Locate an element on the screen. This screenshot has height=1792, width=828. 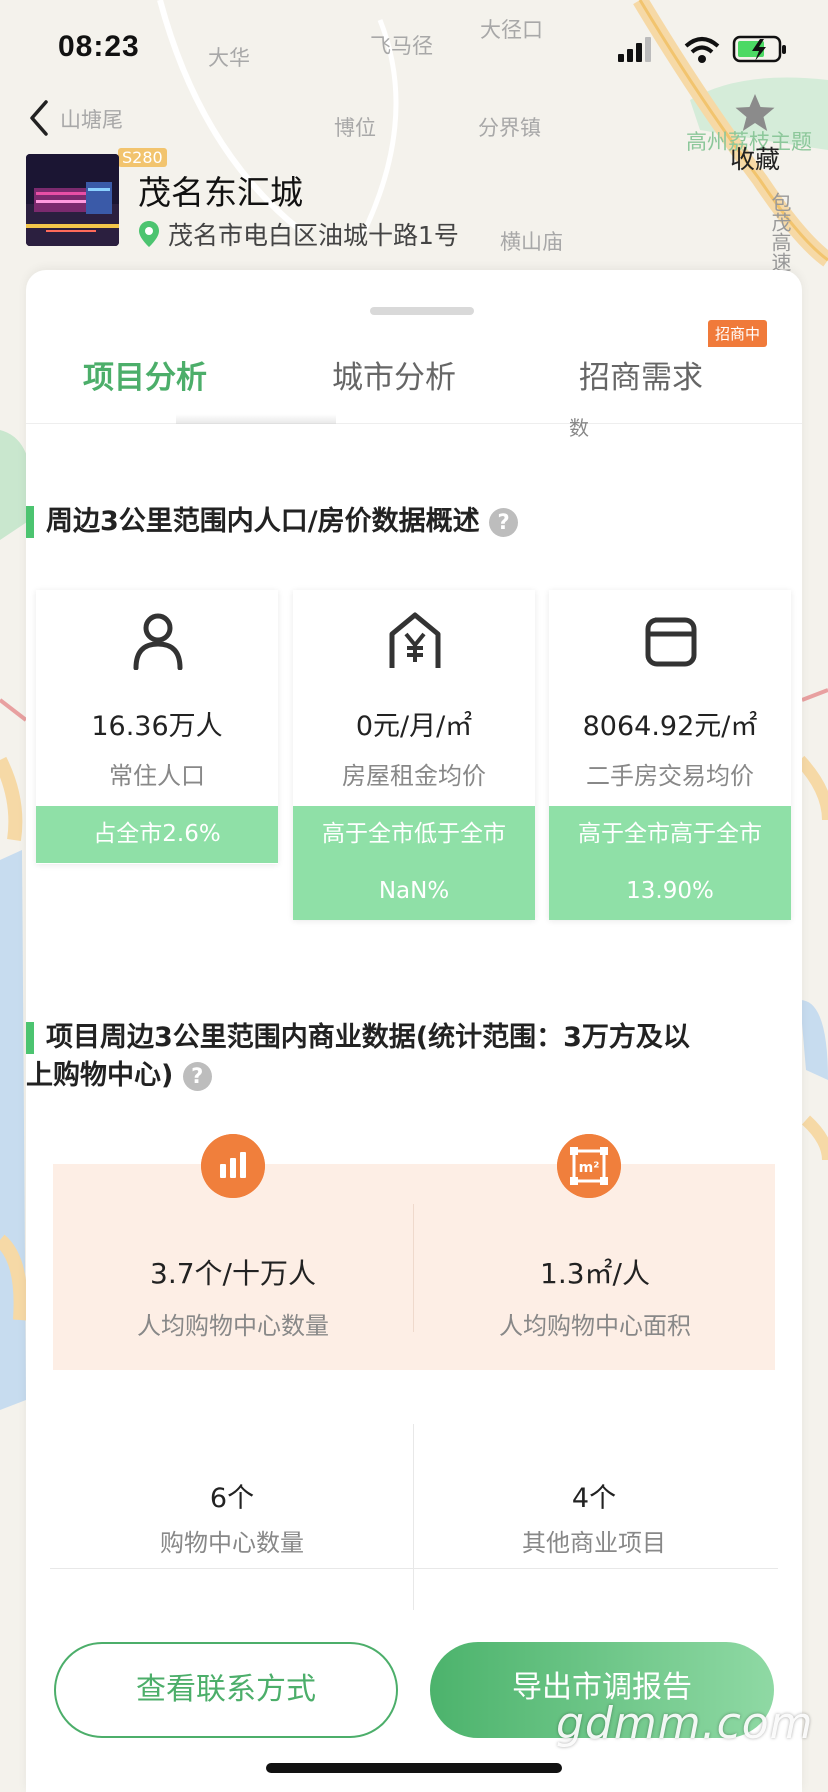
stat-label: 二手房交易均价 is located at coordinates (670, 776).